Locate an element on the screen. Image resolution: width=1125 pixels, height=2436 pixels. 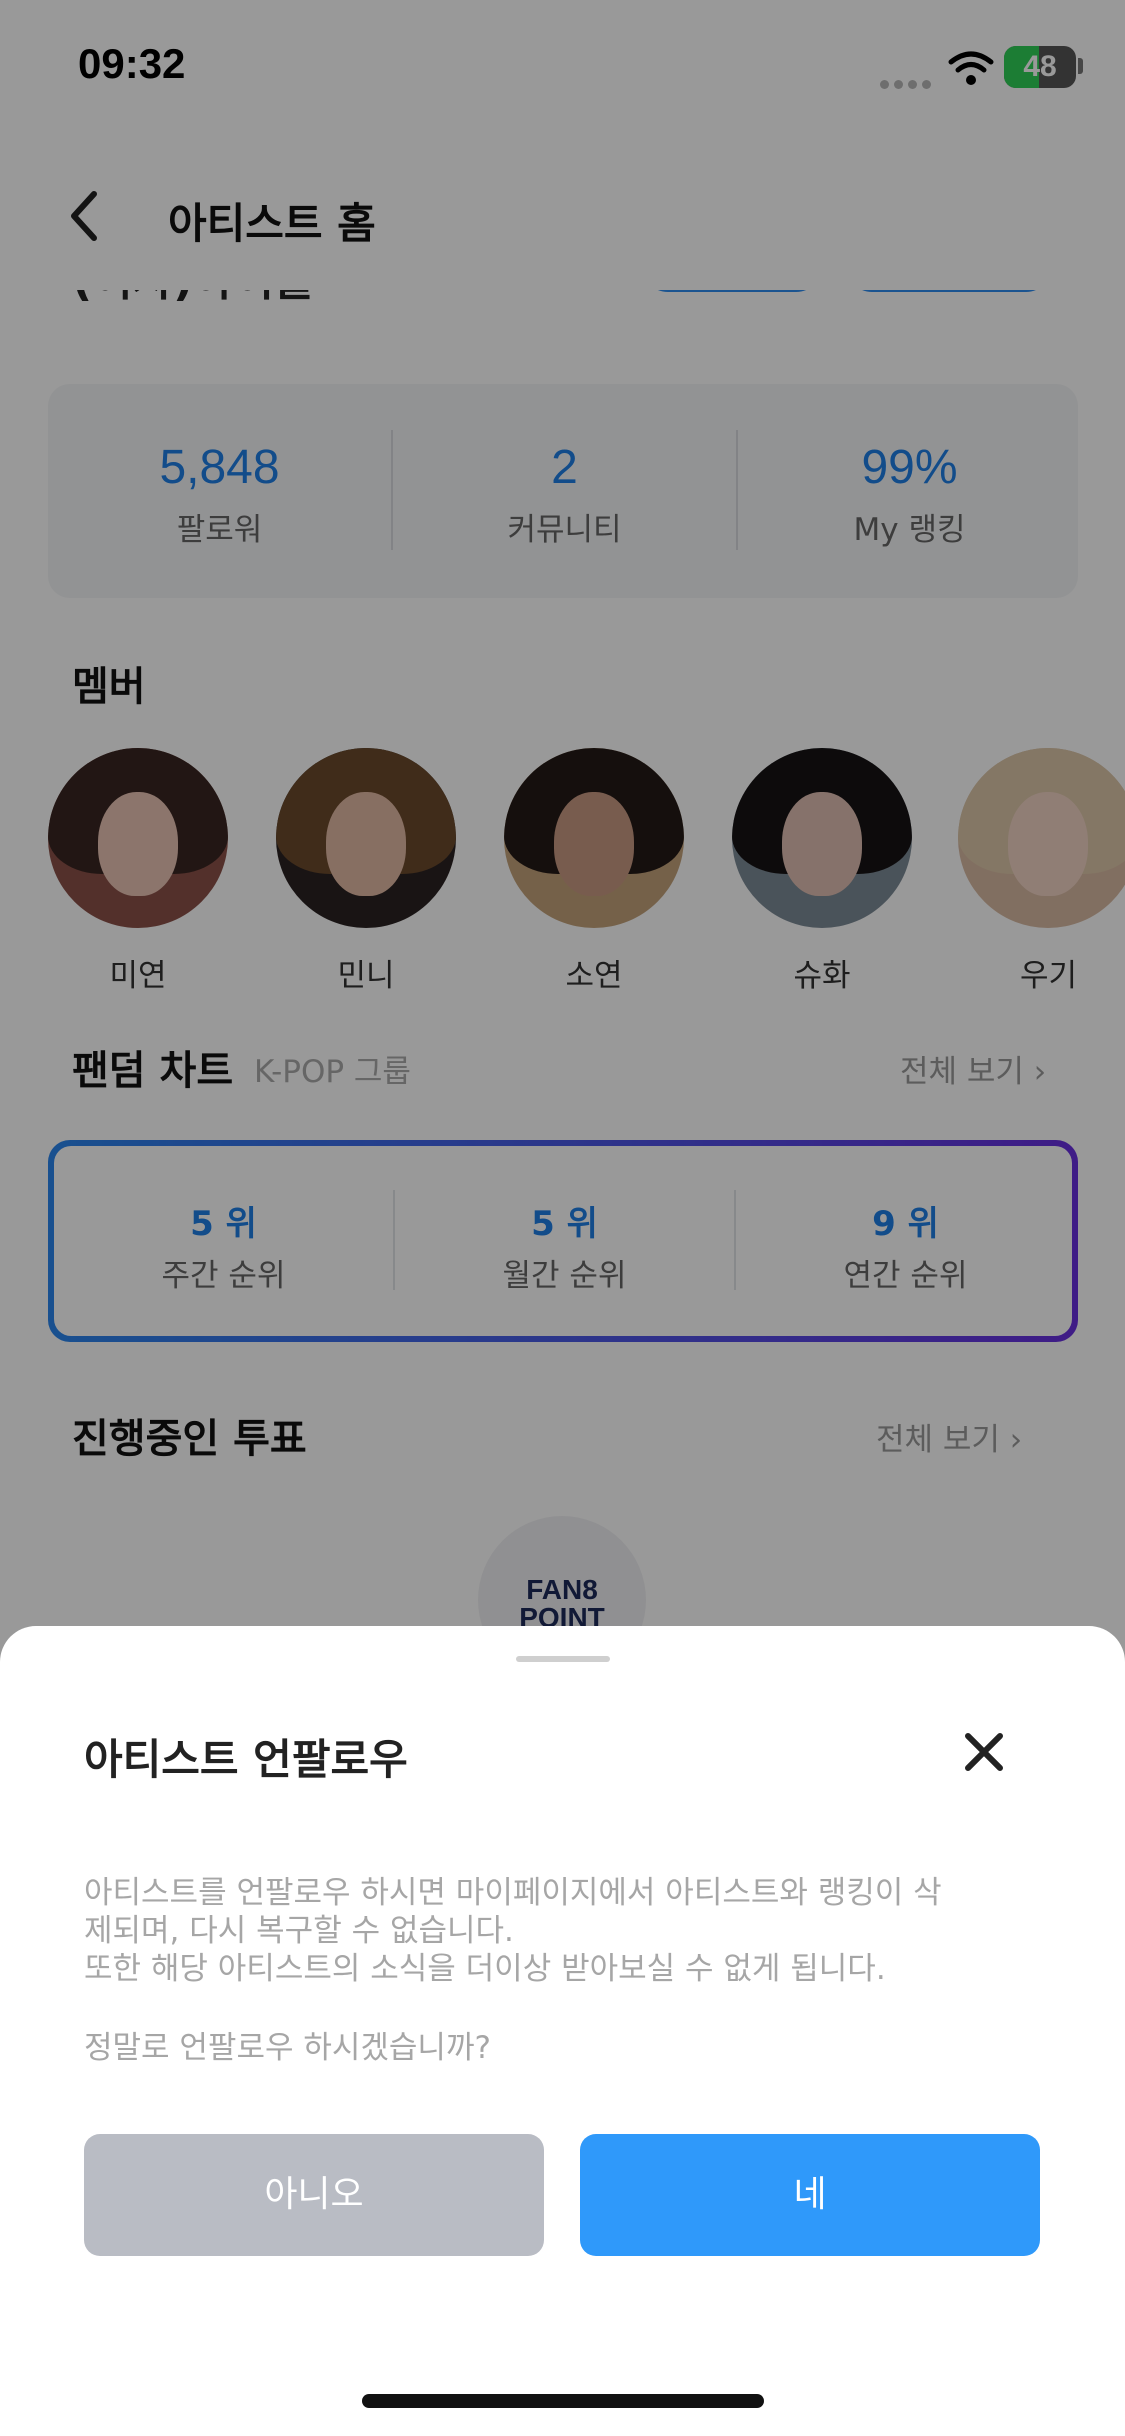
no-button: 아니오 is located at coordinates (314, 2195).